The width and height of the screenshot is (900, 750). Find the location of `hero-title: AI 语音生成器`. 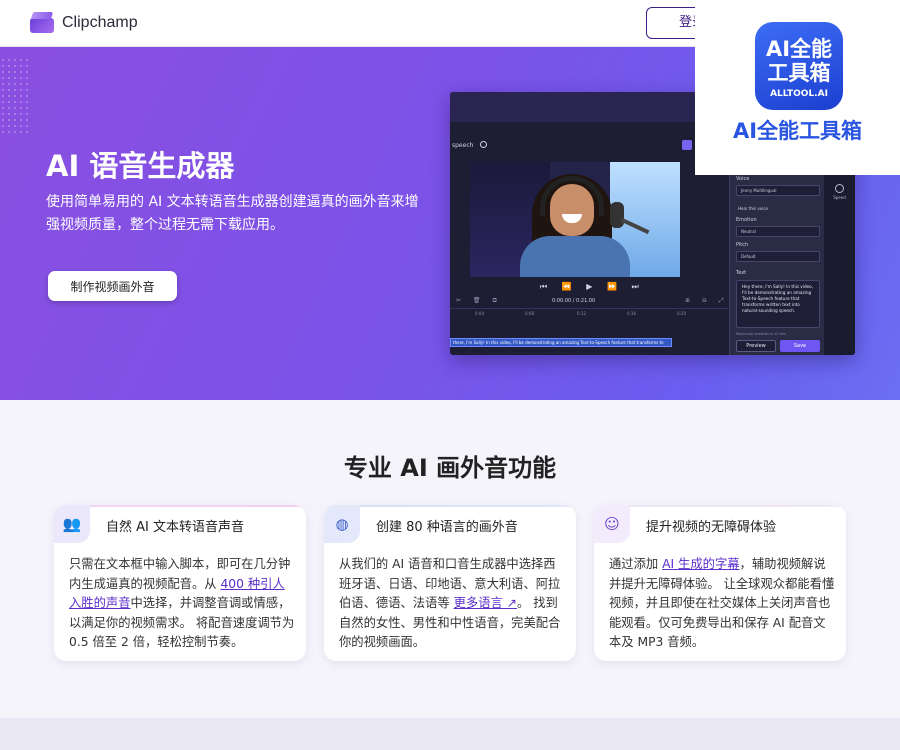

hero-title: AI 语音生成器 is located at coordinates (140, 166).